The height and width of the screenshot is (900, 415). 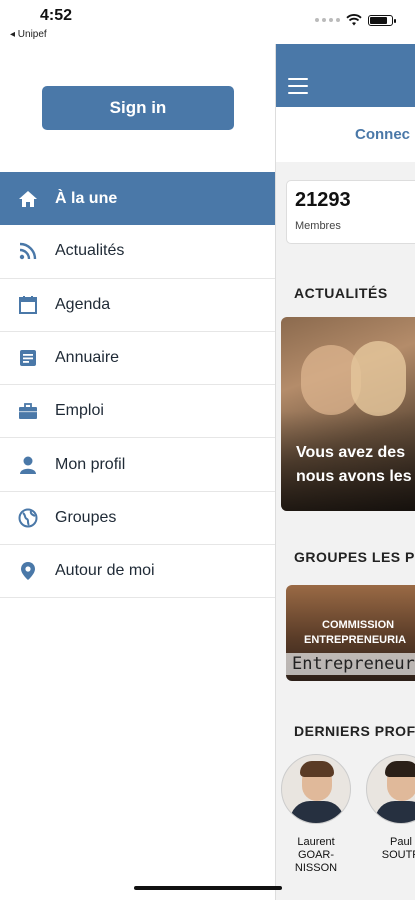 I want to click on menu-item-autour-de-moi: Autour de moi, so click(x=138, y=572).